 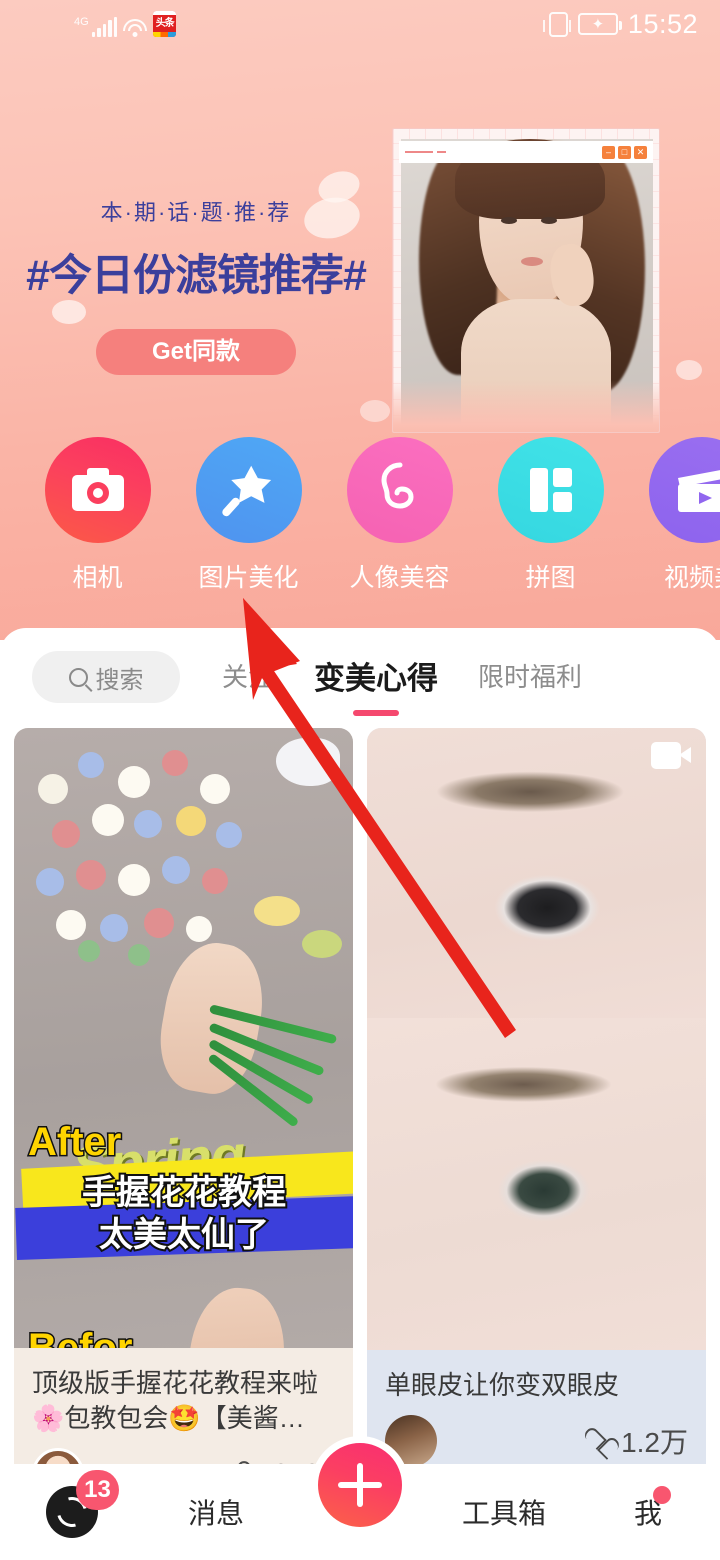 I want to click on vibrate-icon, so click(x=556, y=24).